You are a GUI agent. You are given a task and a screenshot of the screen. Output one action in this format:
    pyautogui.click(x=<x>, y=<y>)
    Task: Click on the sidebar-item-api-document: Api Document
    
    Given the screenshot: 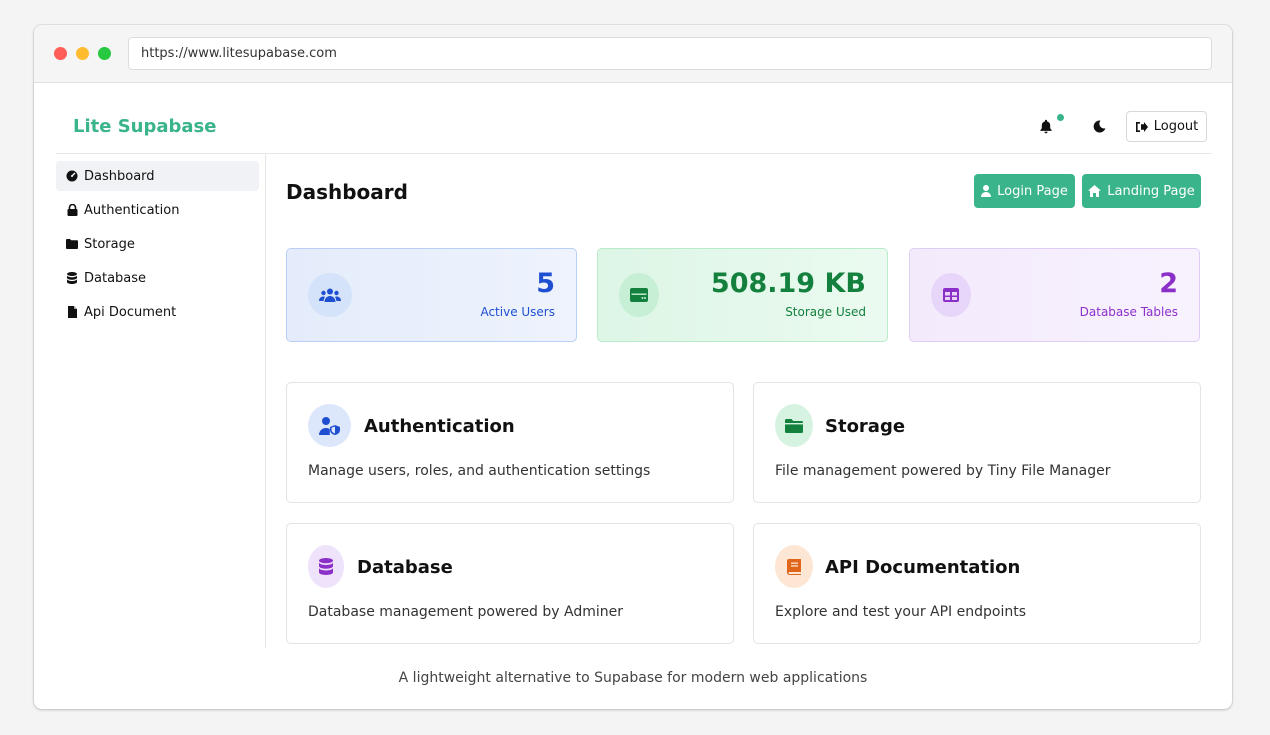 What is the action you would take?
    pyautogui.click(x=157, y=312)
    